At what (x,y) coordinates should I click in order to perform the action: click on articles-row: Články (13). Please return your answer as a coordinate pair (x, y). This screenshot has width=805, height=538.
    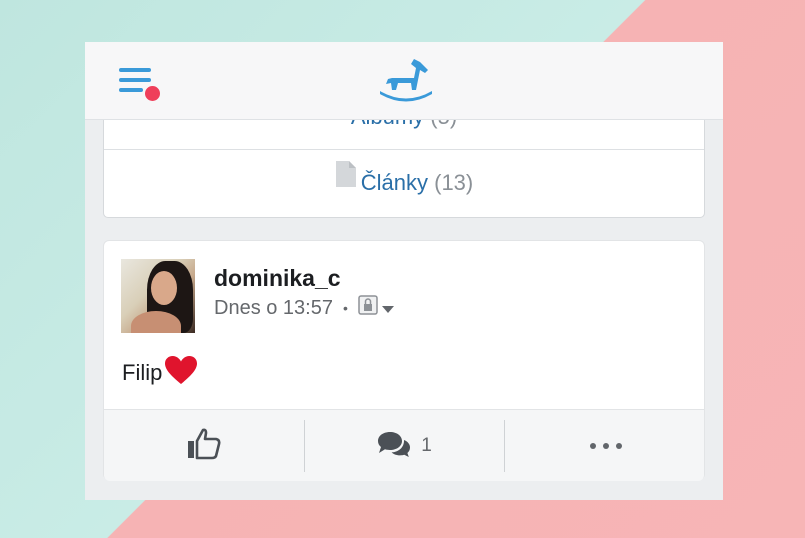
    Looking at the image, I should click on (404, 183).